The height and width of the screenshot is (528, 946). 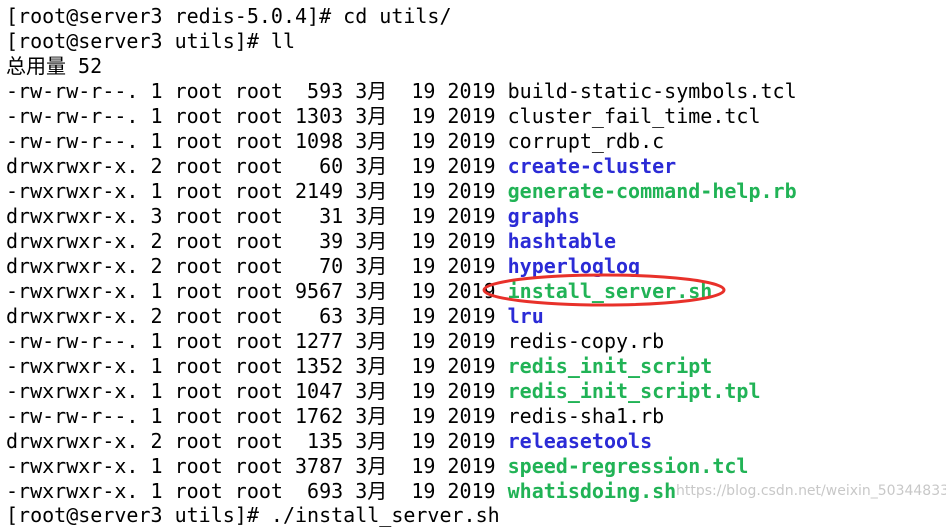 I want to click on file-name: generate-command-help.rb, so click(x=652, y=191).